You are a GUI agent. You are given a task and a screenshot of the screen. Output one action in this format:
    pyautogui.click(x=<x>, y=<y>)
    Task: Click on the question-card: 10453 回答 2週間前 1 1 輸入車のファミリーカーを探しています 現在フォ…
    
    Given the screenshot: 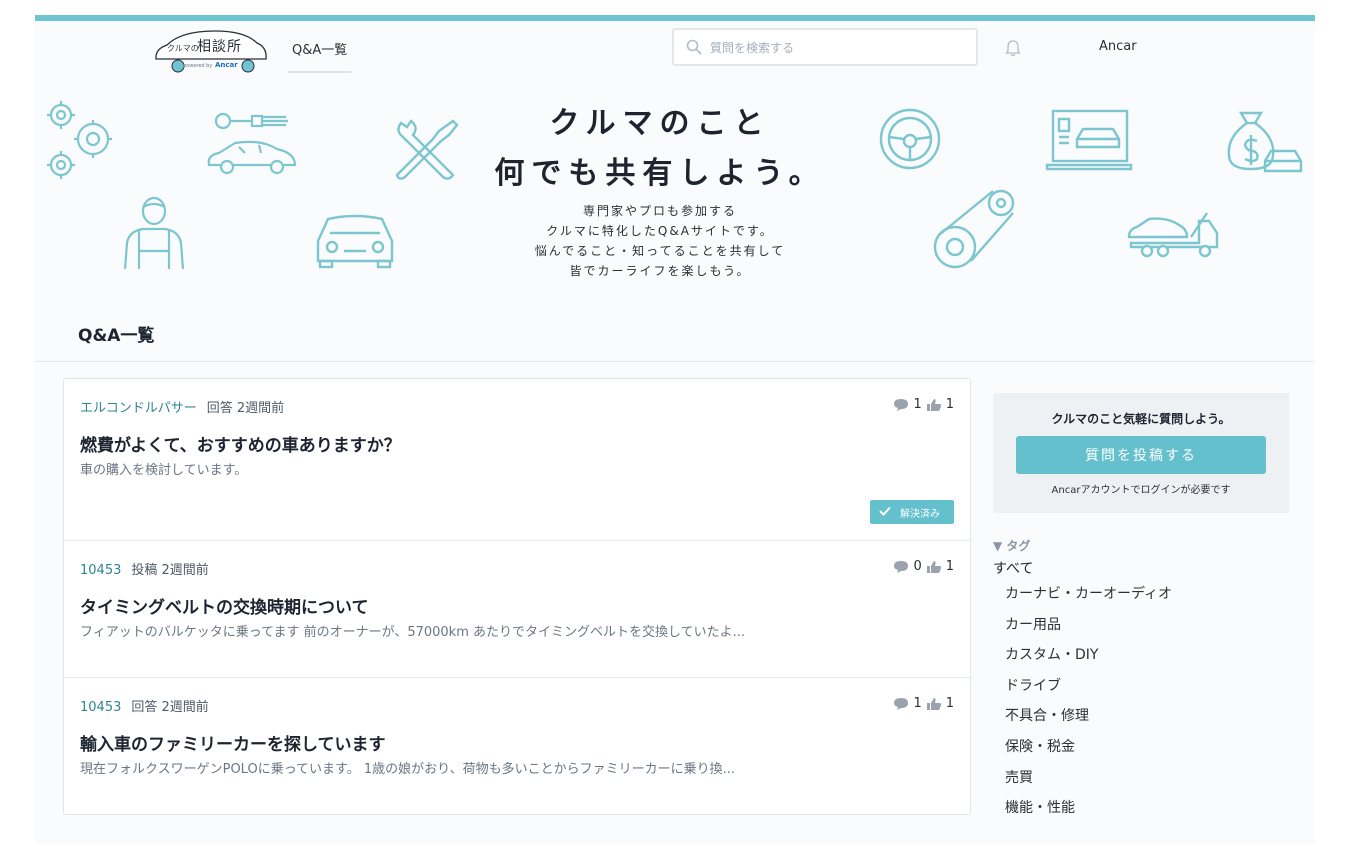 What is the action you would take?
    pyautogui.click(x=517, y=746)
    